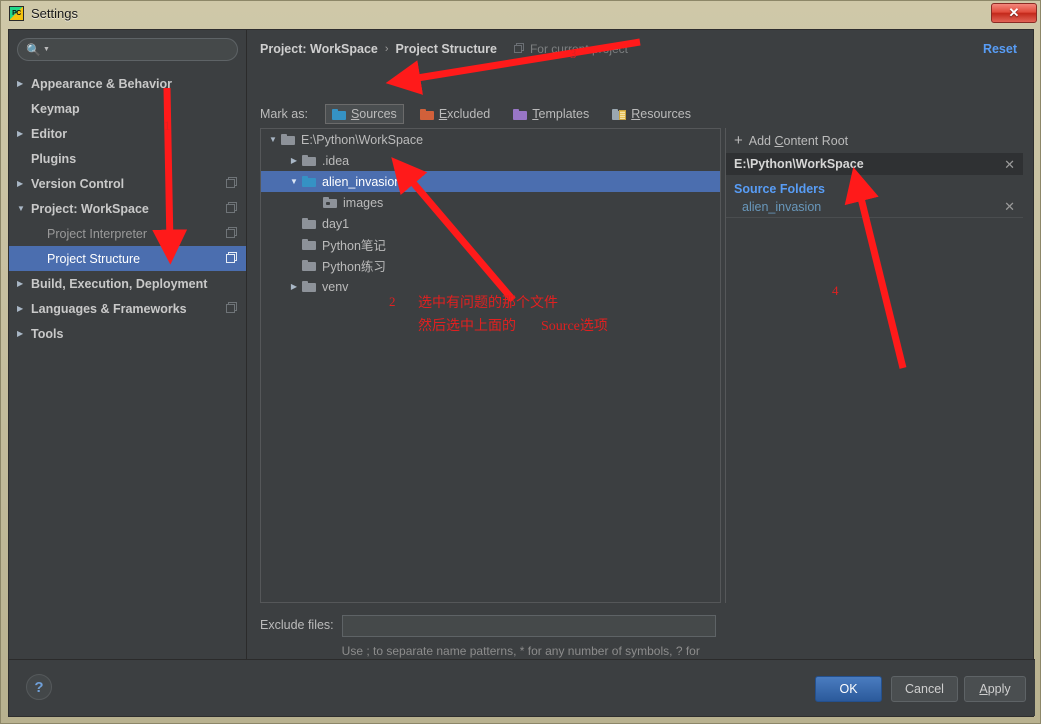 This screenshot has width=1041, height=724. I want to click on sidebar-item-plugins: ▶Plugins, so click(127, 158).